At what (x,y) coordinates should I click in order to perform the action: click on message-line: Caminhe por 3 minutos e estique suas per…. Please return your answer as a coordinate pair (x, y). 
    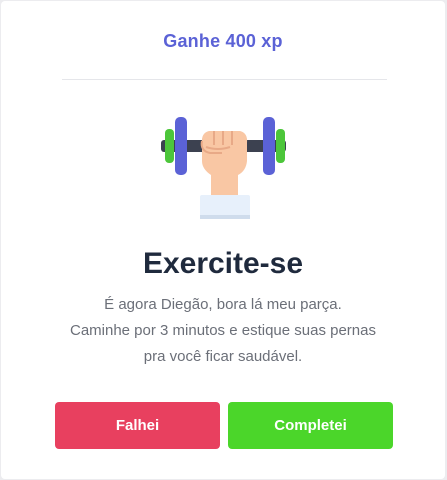
    Looking at the image, I should click on (222, 330).